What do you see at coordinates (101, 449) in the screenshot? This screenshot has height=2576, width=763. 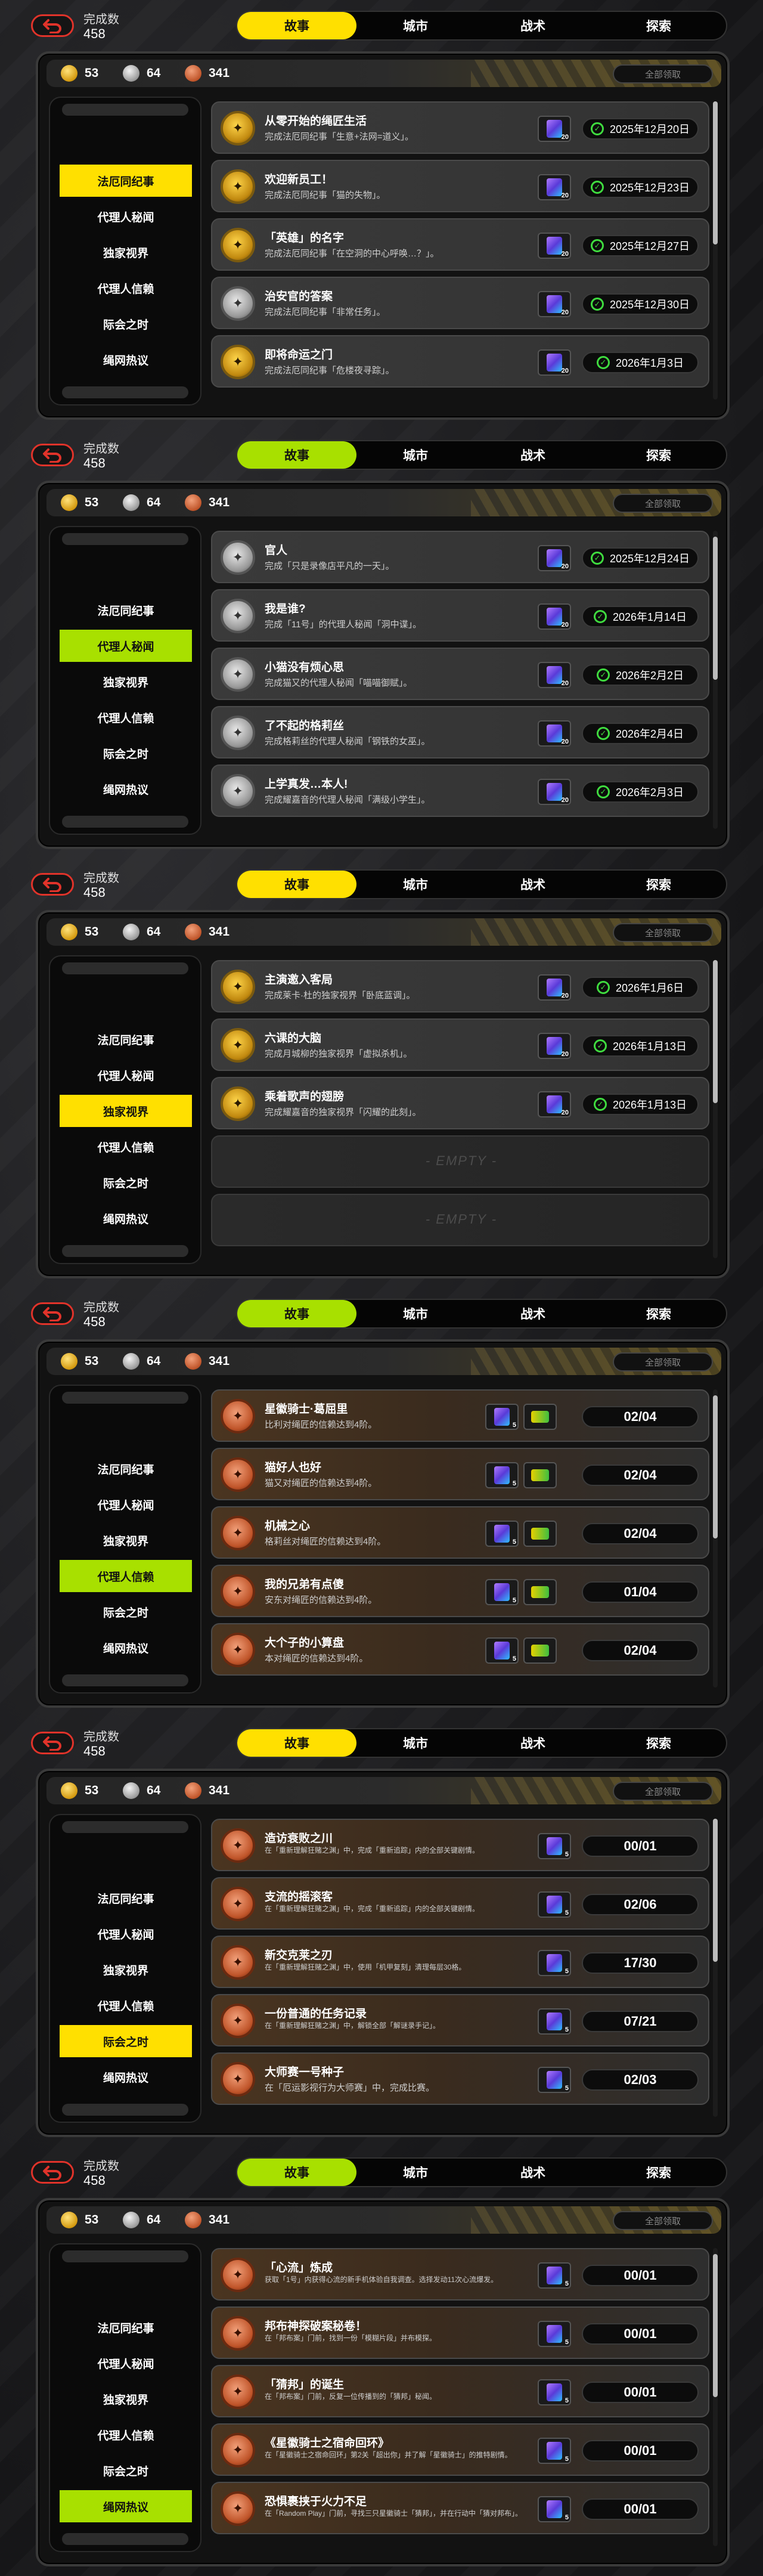 I see `completion-count-label: 完成数` at bounding box center [101, 449].